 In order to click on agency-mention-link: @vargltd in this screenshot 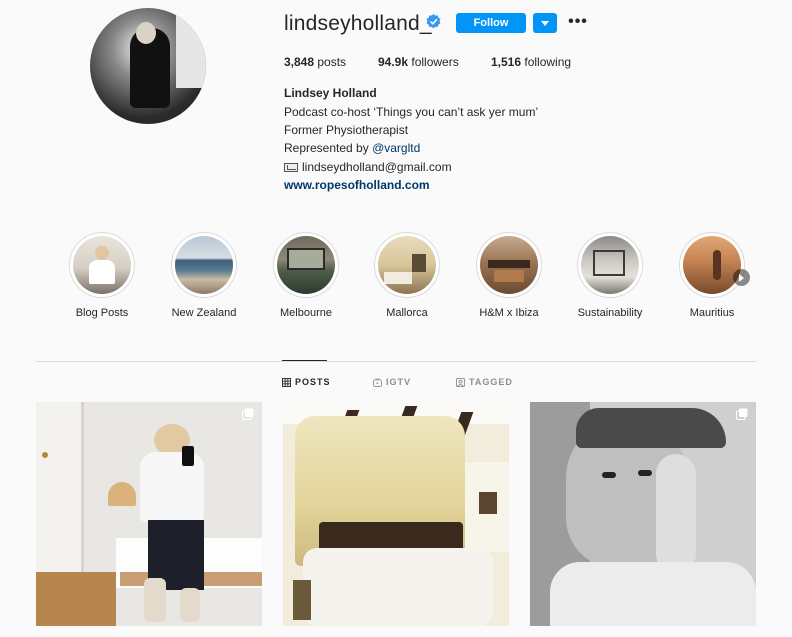, I will do `click(396, 148)`.